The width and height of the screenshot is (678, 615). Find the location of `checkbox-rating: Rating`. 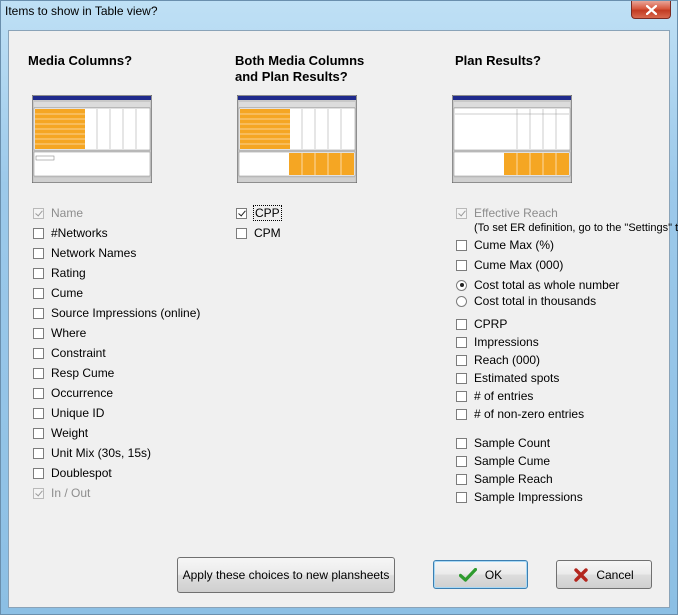

checkbox-rating: Rating is located at coordinates (59, 273).